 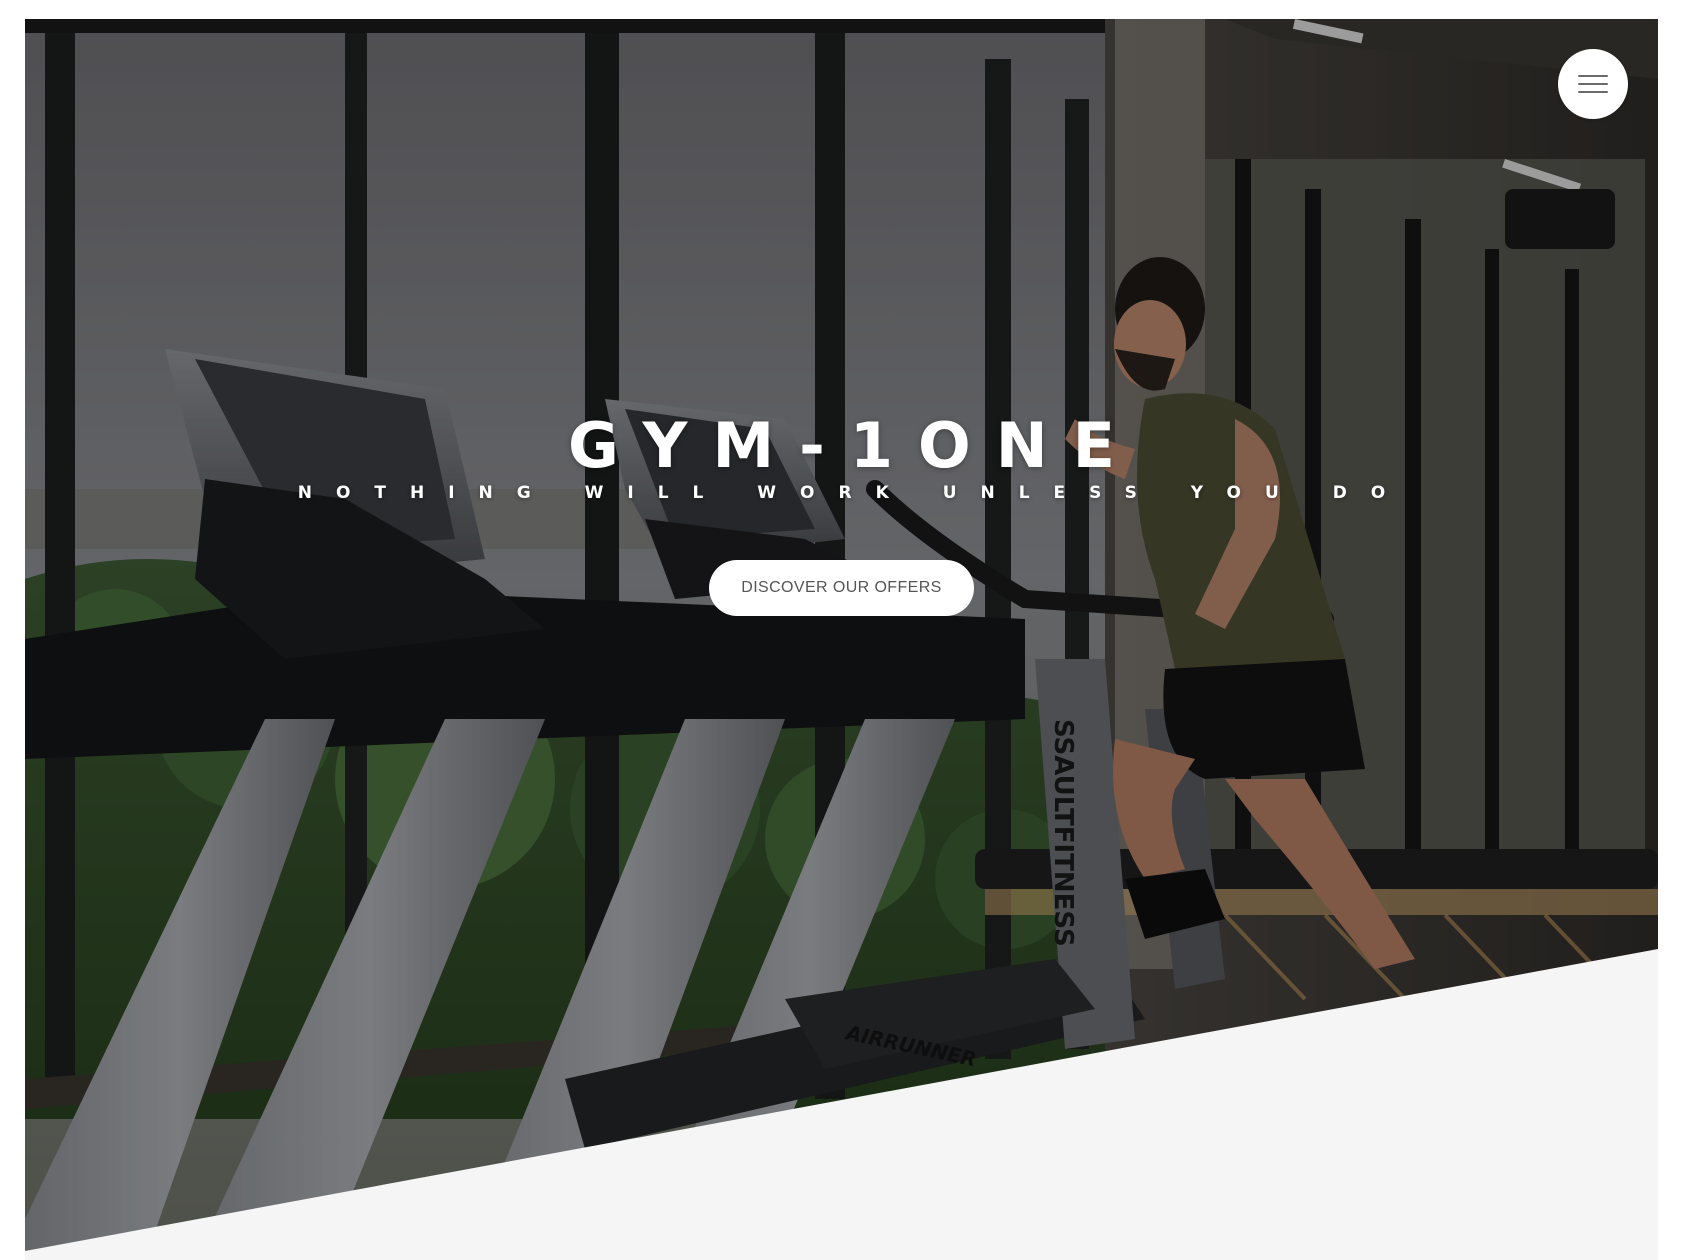 What do you see at coordinates (854, 445) in the screenshot?
I see `brand-title: GYM-1ONE` at bounding box center [854, 445].